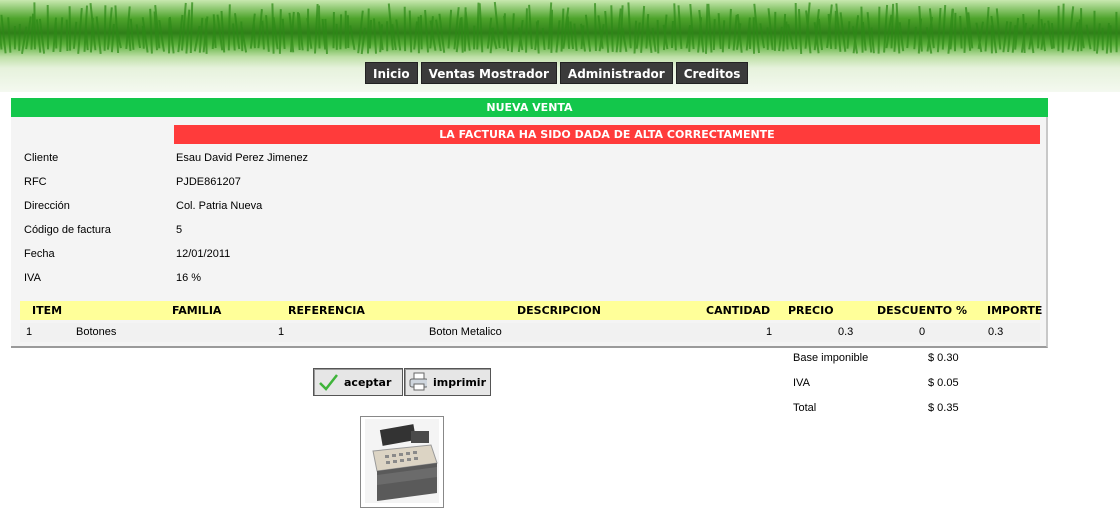 The image size is (1120, 510). What do you see at coordinates (281, 332) in the screenshot?
I see `cell-referencia: 1` at bounding box center [281, 332].